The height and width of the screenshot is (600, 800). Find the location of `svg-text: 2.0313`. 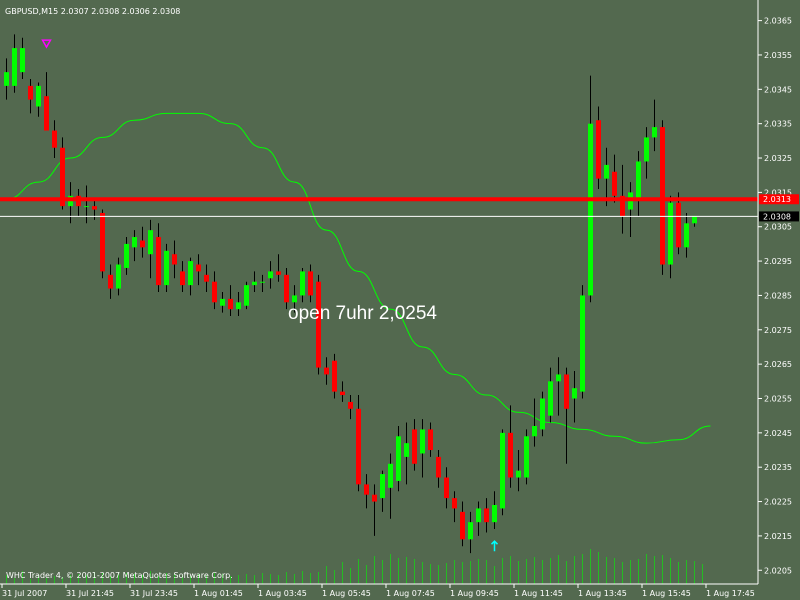

svg-text: 2.0313 is located at coordinates (777, 199).